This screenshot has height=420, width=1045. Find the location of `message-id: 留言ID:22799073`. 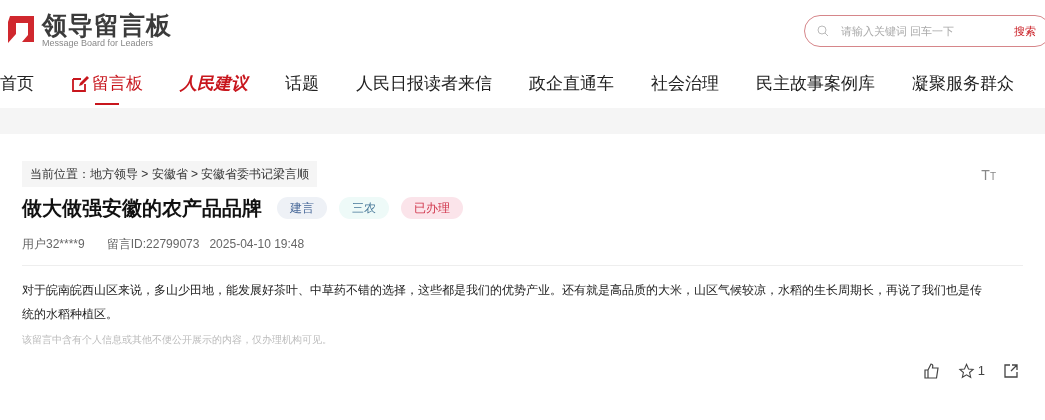

message-id: 留言ID:22799073 is located at coordinates (153, 244).